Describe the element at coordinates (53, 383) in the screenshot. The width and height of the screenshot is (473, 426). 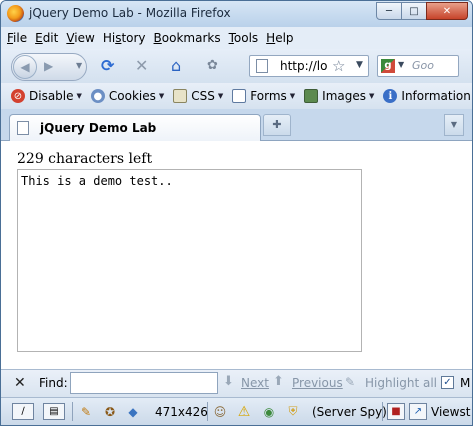
I see `find-label: Find:` at that location.